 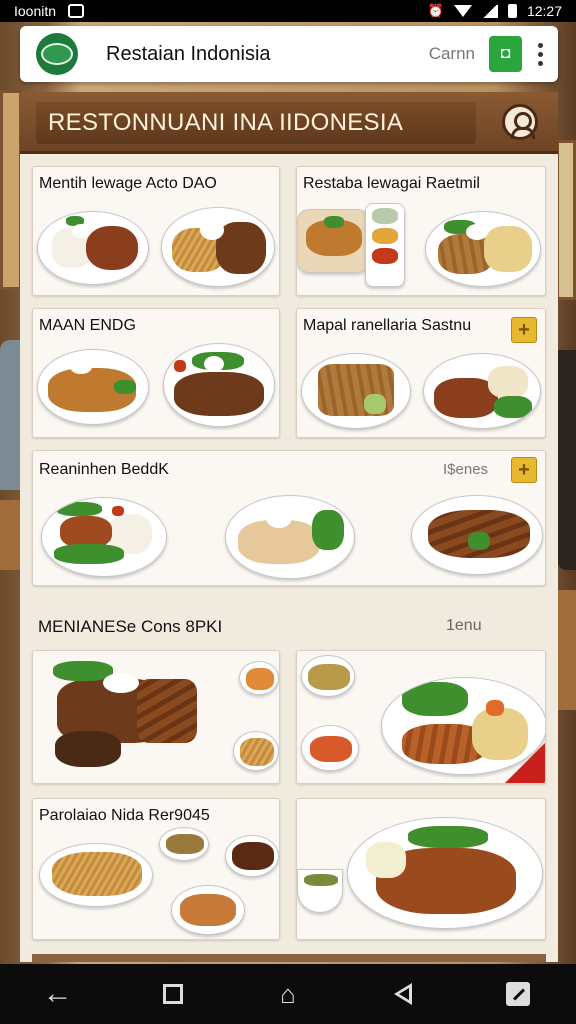 What do you see at coordinates (320, 891) in the screenshot?
I see `soup-bowl` at bounding box center [320, 891].